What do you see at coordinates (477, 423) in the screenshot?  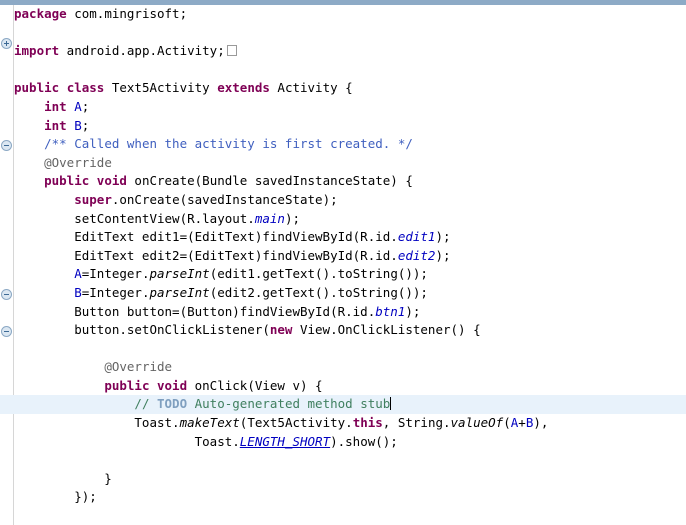 I see `code-token-smeth: valueOf` at bounding box center [477, 423].